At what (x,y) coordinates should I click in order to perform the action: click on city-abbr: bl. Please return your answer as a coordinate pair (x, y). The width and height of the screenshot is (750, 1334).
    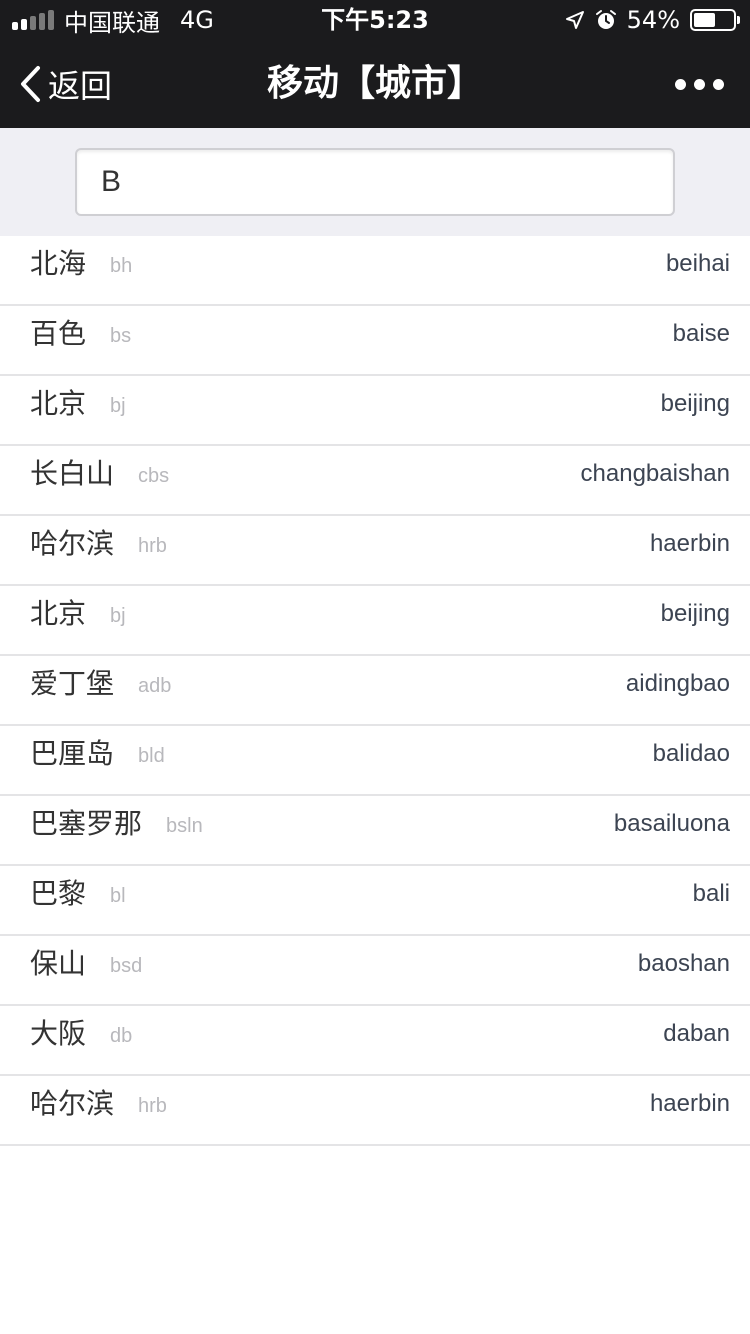
    Looking at the image, I should click on (118, 896).